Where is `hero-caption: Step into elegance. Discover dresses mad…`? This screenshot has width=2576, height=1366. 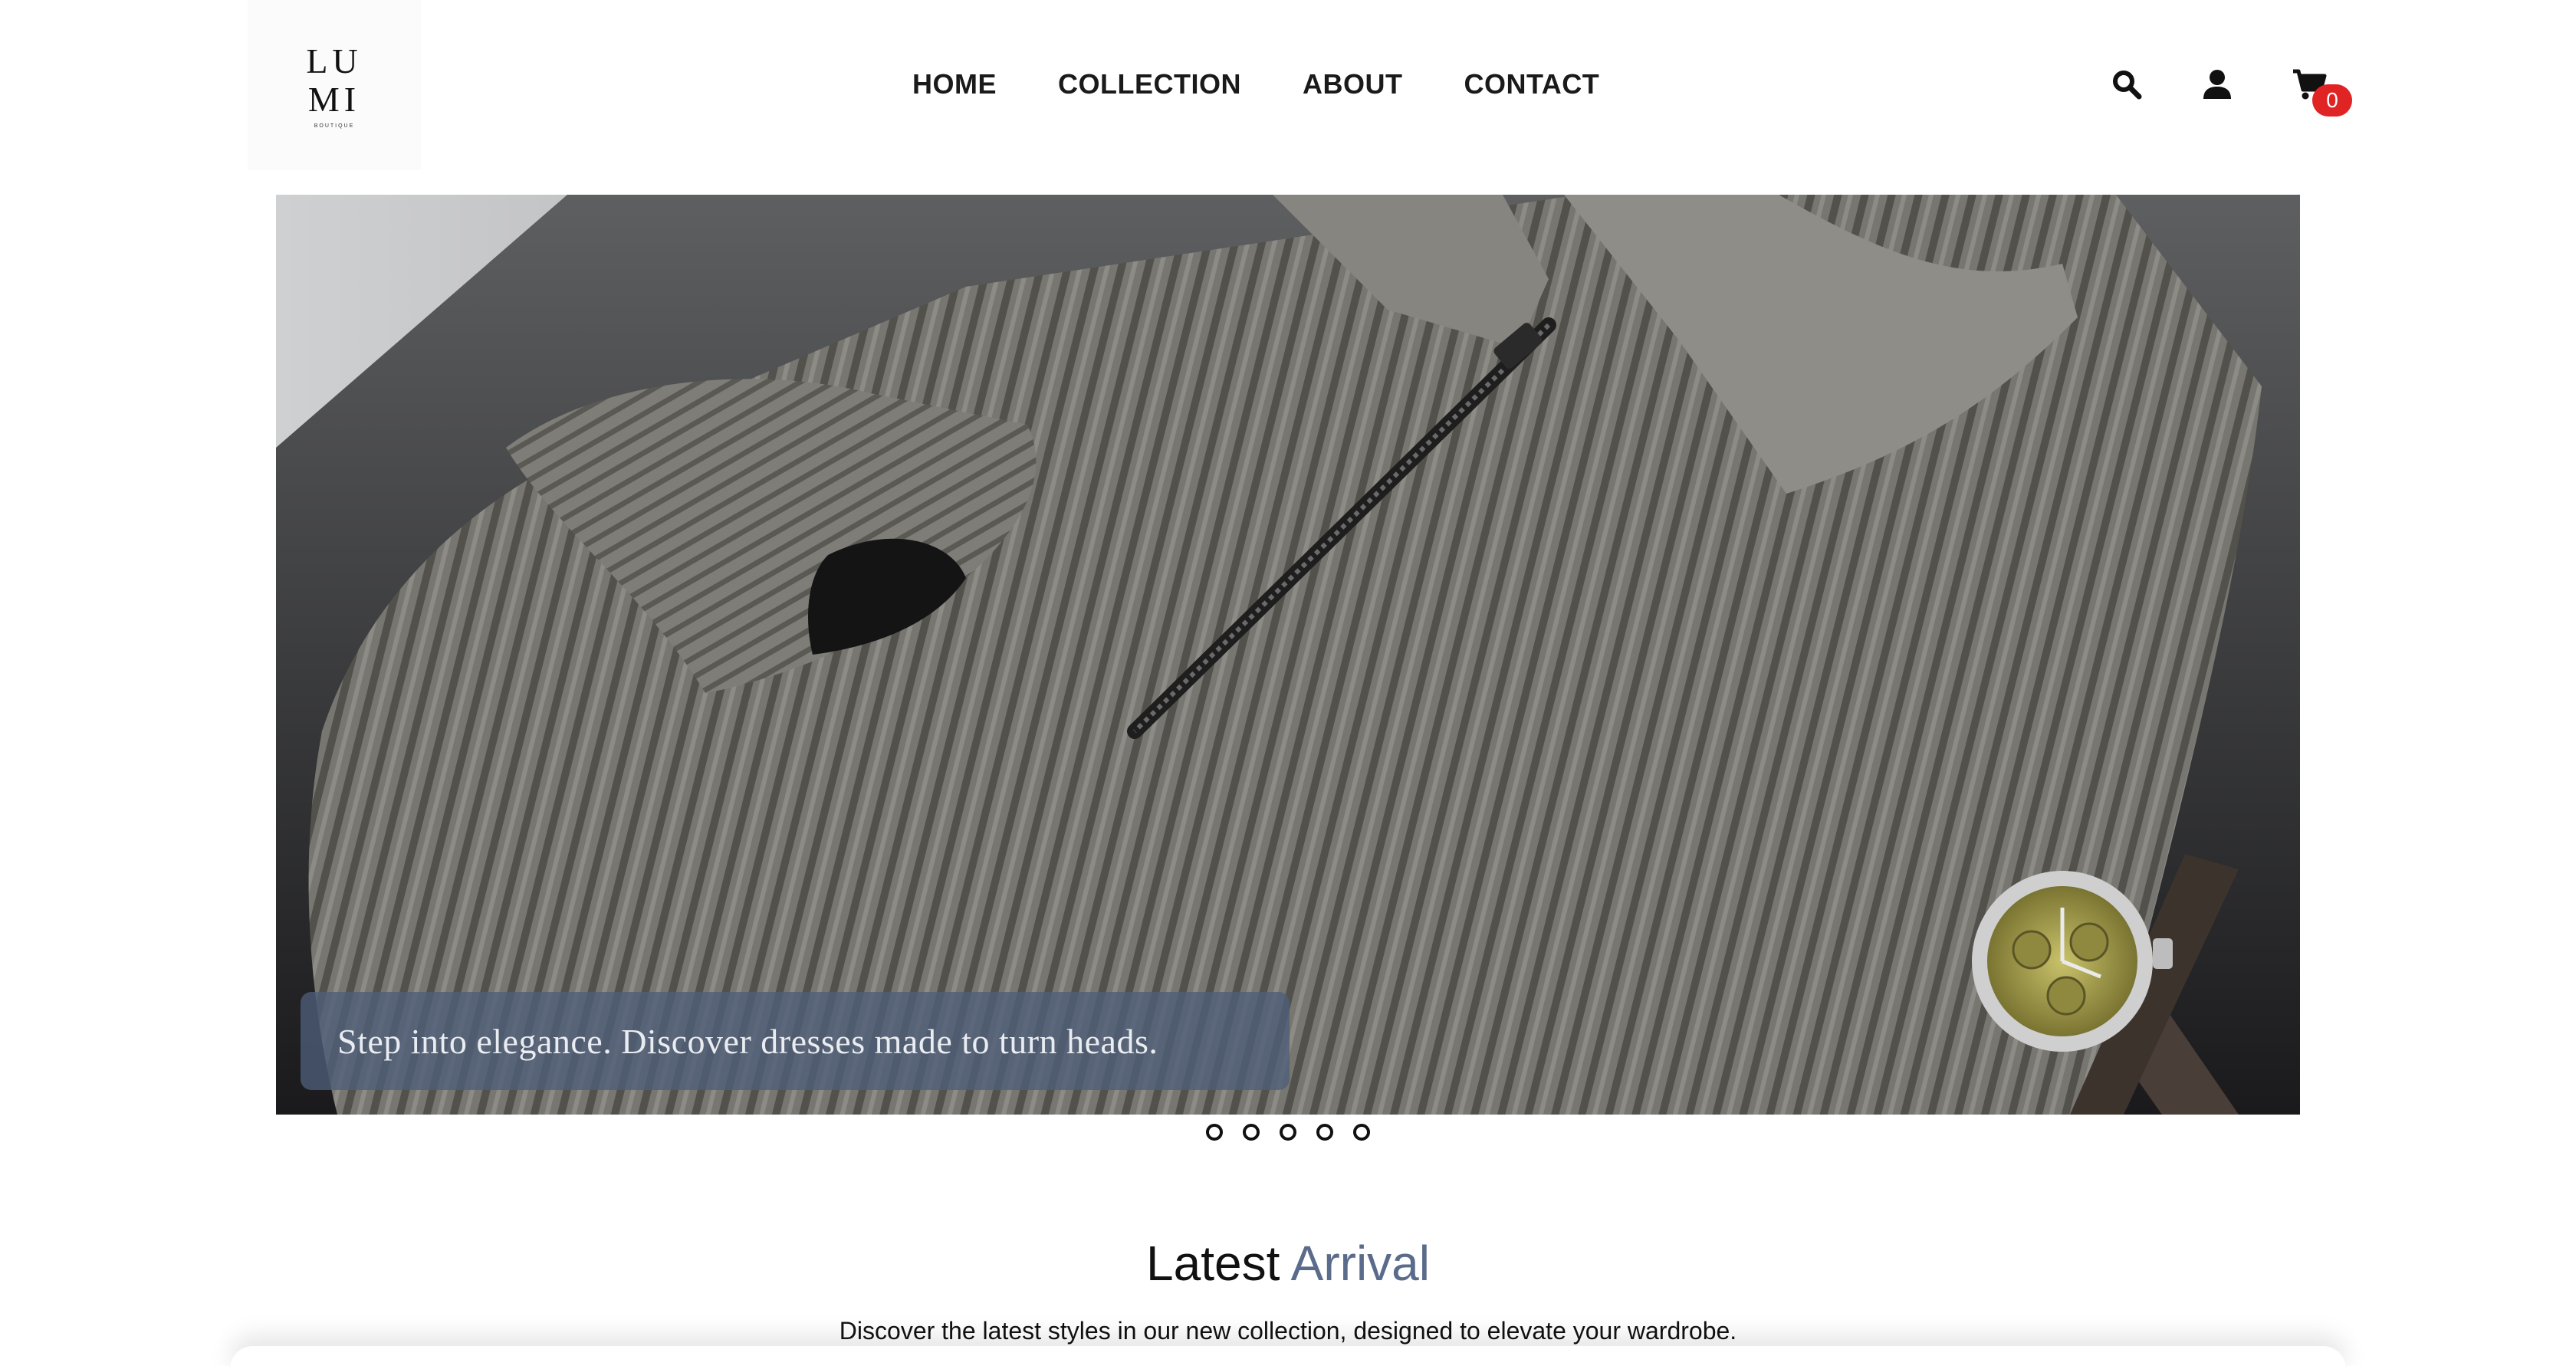
hero-caption: Step into elegance. Discover dresses mad… is located at coordinates (796, 1041).